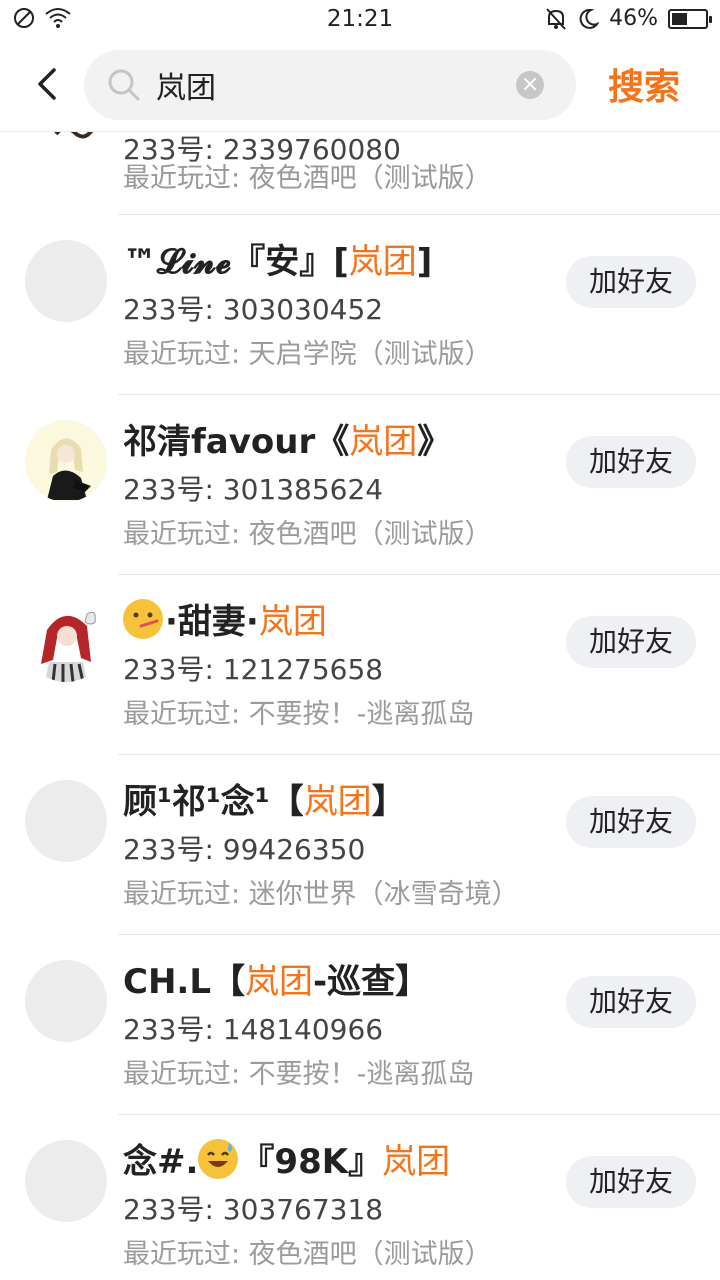 The width and height of the screenshot is (720, 1280). Describe the element at coordinates (161, 1162) in the screenshot. I see `name-text: 念#.` at that location.